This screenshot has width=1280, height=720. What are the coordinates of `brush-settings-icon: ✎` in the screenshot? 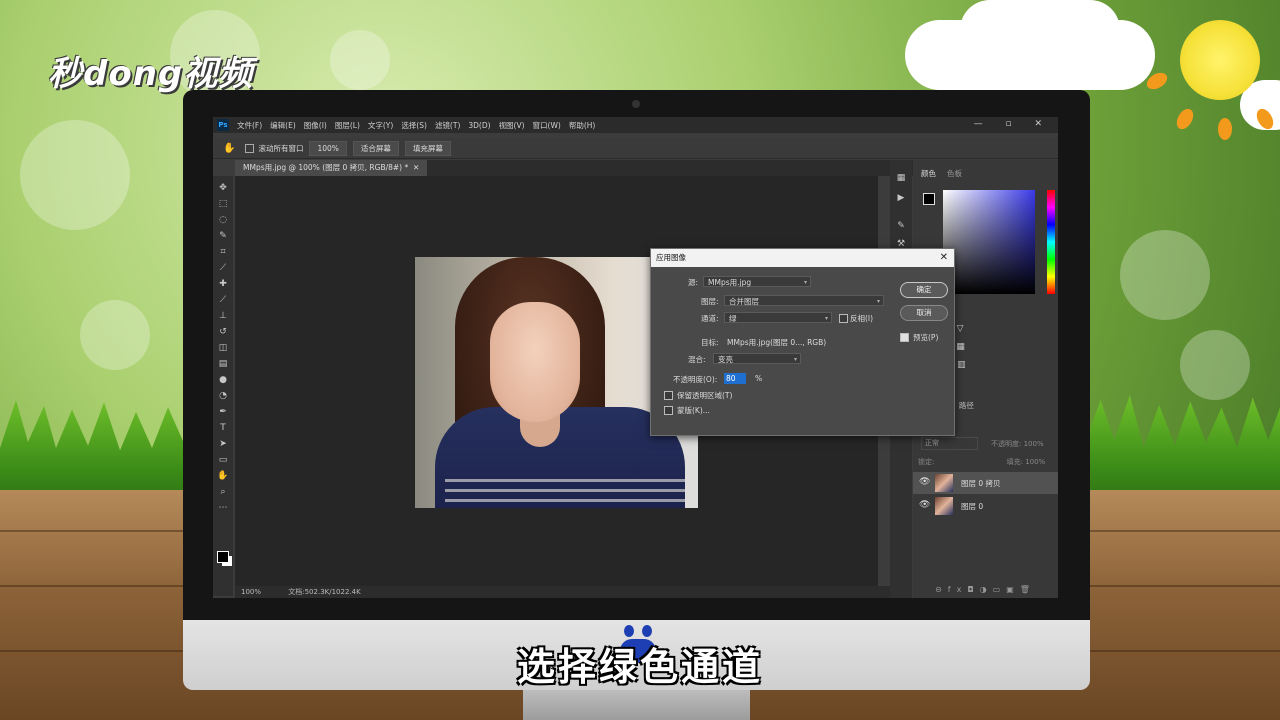 It's located at (901, 226).